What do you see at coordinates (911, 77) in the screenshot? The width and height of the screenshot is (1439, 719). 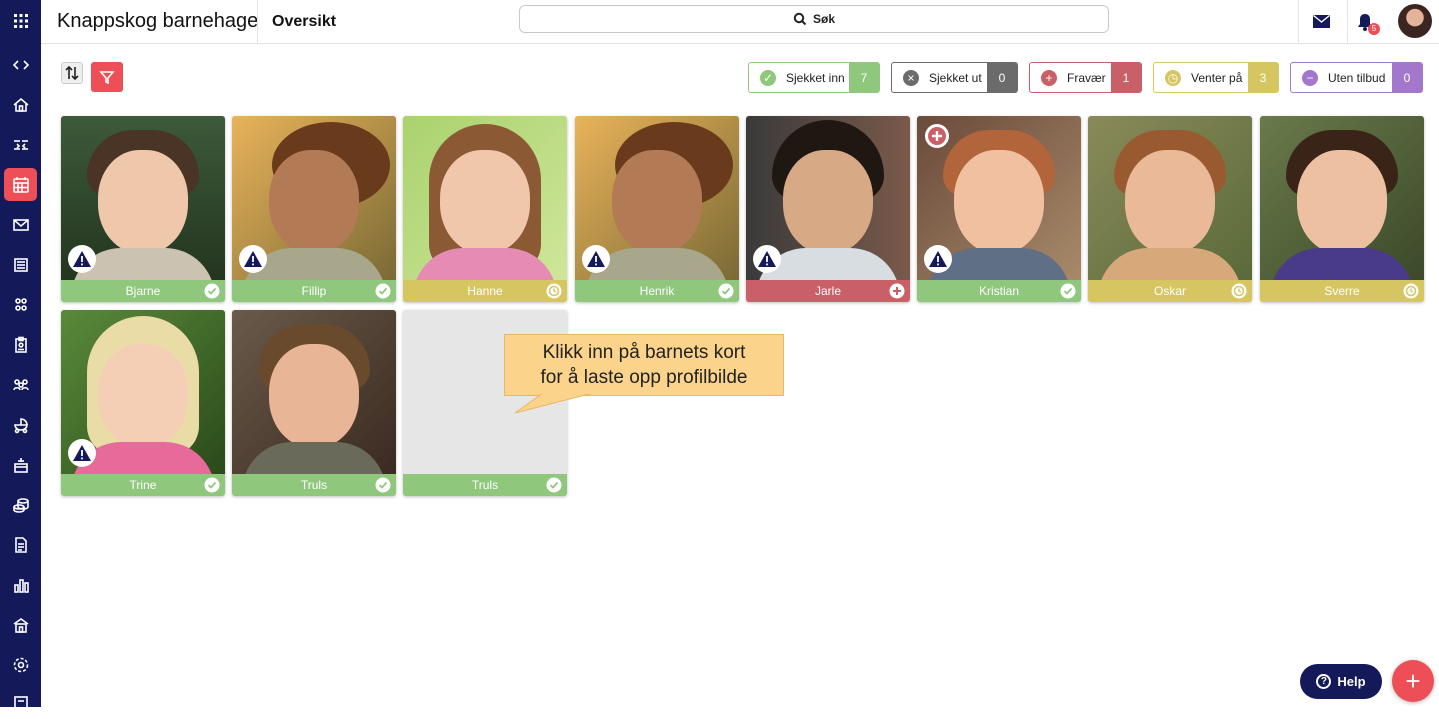 I see `x-circle-icon: ×` at bounding box center [911, 77].